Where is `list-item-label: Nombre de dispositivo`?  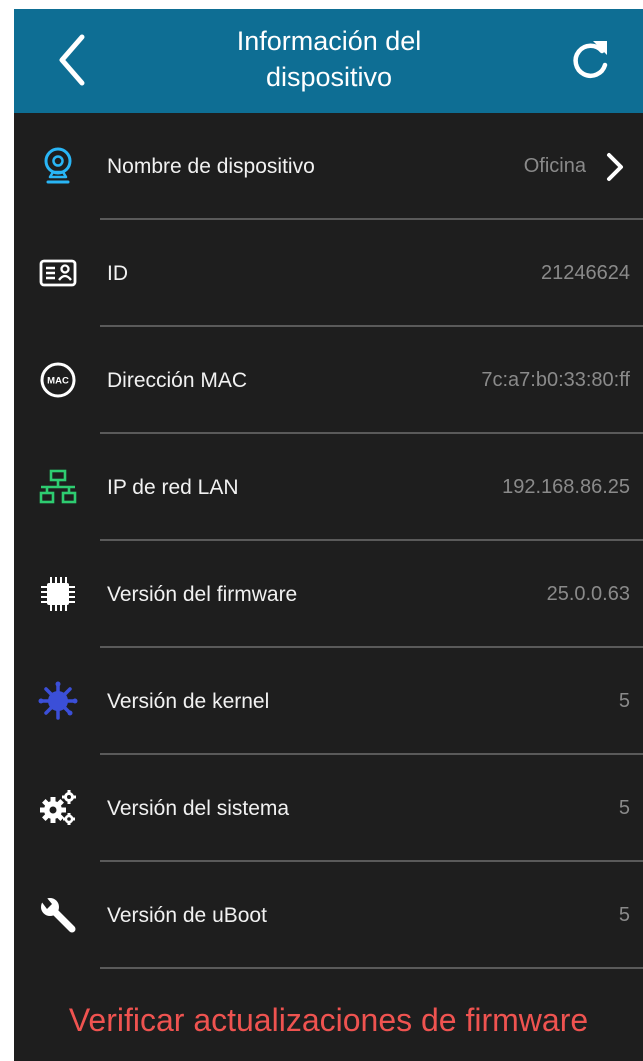
list-item-label: Nombre de dispositivo is located at coordinates (211, 166).